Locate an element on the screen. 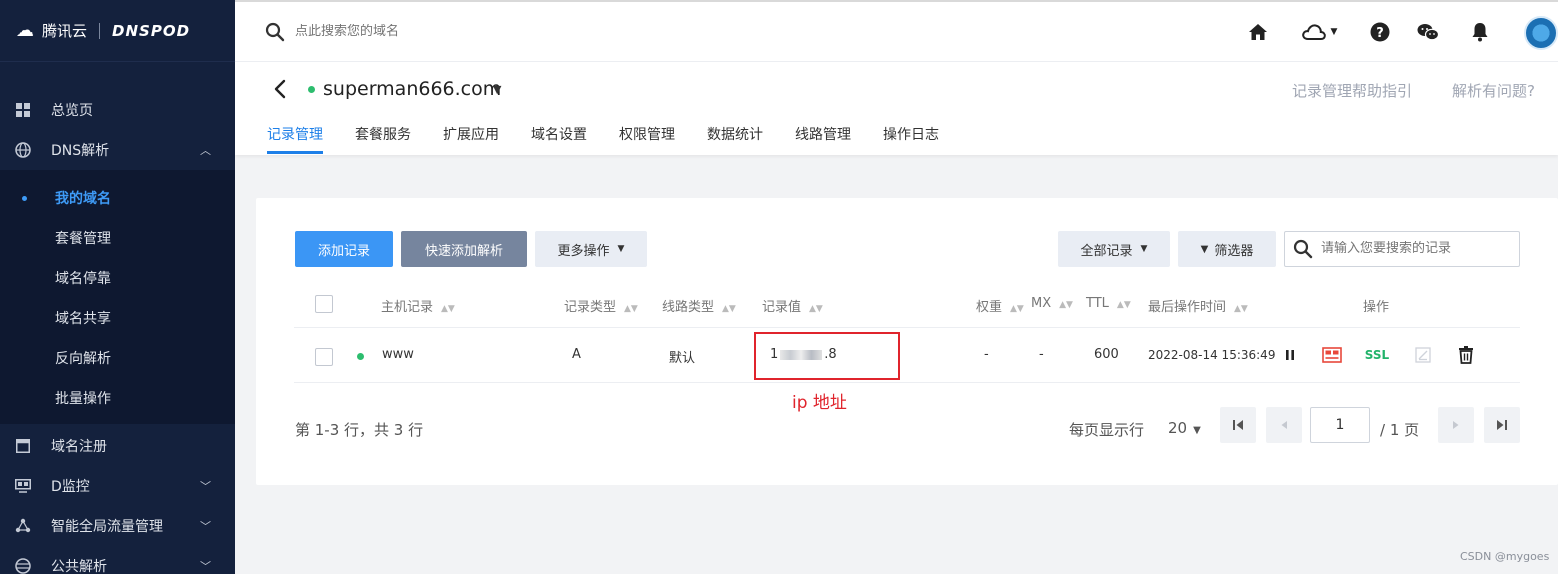 The image size is (1558, 574). sidebar-subitem-batch: 批量操作 is located at coordinates (117, 398).